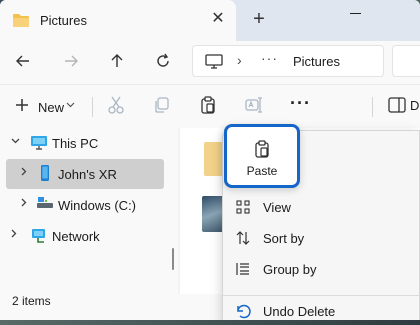 This screenshot has width=420, height=325. What do you see at coordinates (51, 107) in the screenshot?
I see `new-label: New` at bounding box center [51, 107].